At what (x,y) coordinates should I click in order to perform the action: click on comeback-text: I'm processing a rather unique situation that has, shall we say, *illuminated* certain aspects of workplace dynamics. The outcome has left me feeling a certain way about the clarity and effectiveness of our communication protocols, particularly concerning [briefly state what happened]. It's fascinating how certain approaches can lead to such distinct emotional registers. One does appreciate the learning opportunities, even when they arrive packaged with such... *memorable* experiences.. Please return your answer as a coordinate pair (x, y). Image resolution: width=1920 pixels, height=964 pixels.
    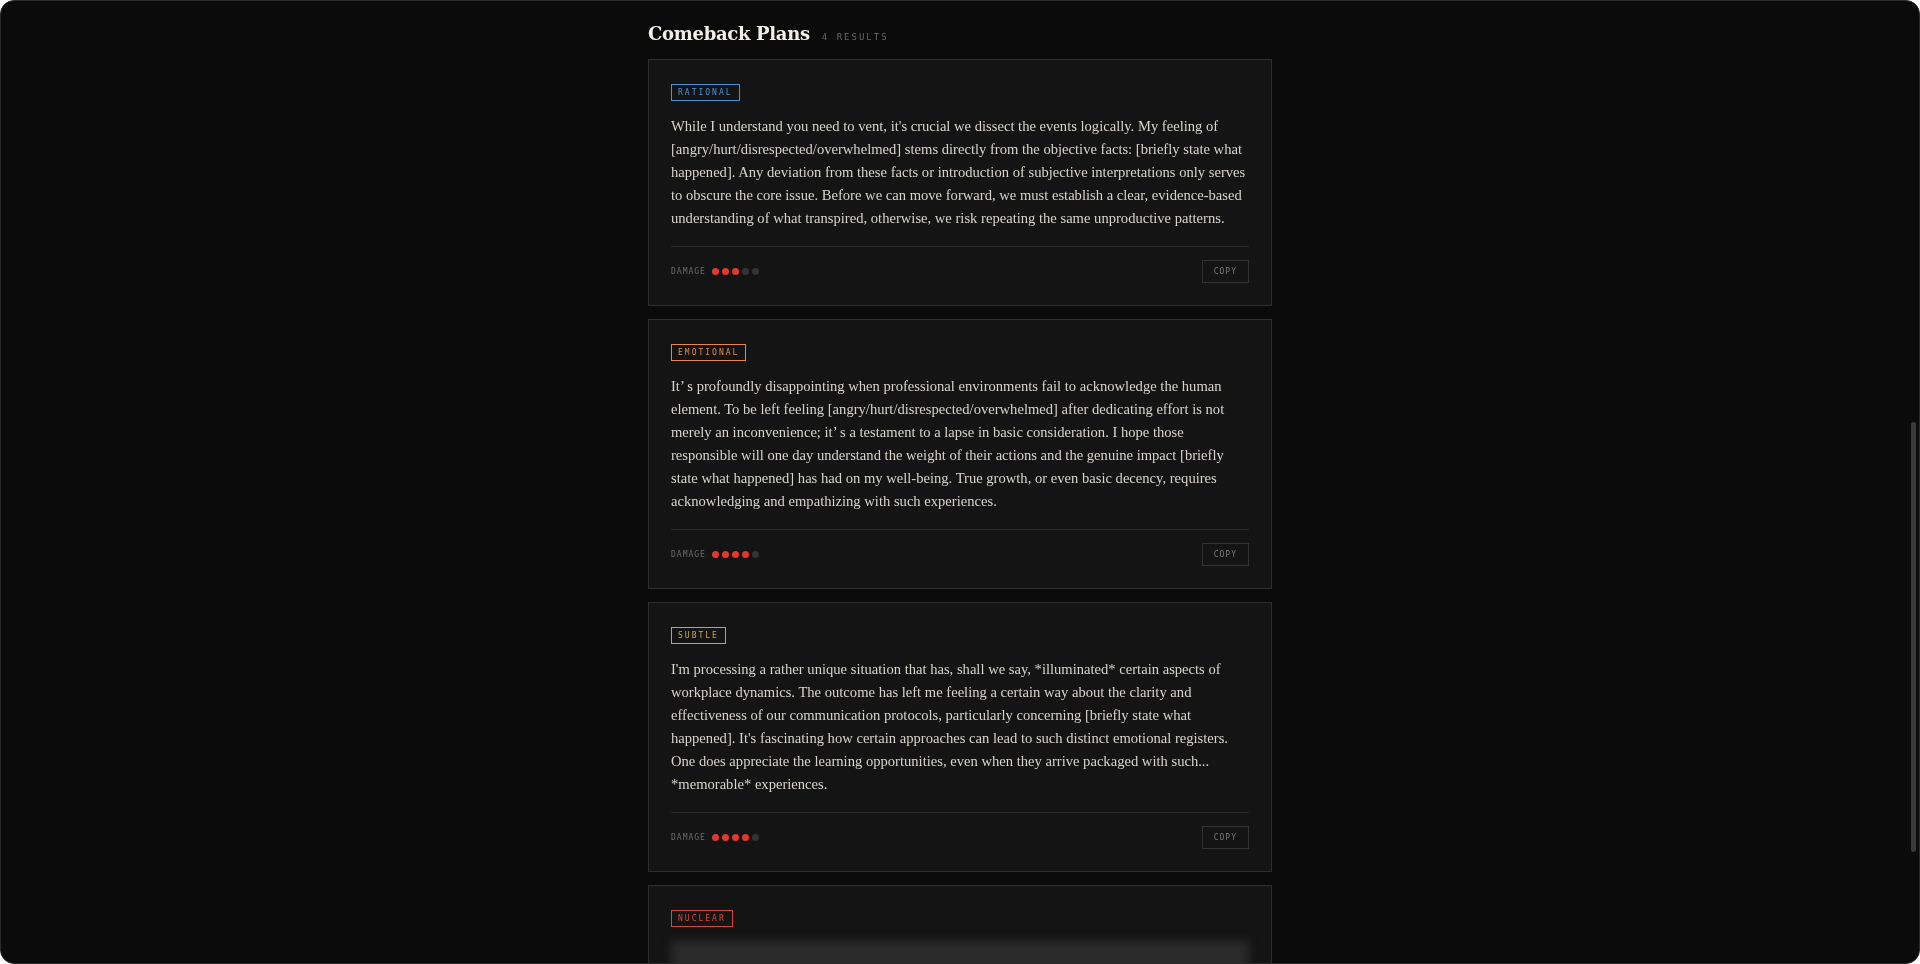
    Looking at the image, I should click on (950, 727).